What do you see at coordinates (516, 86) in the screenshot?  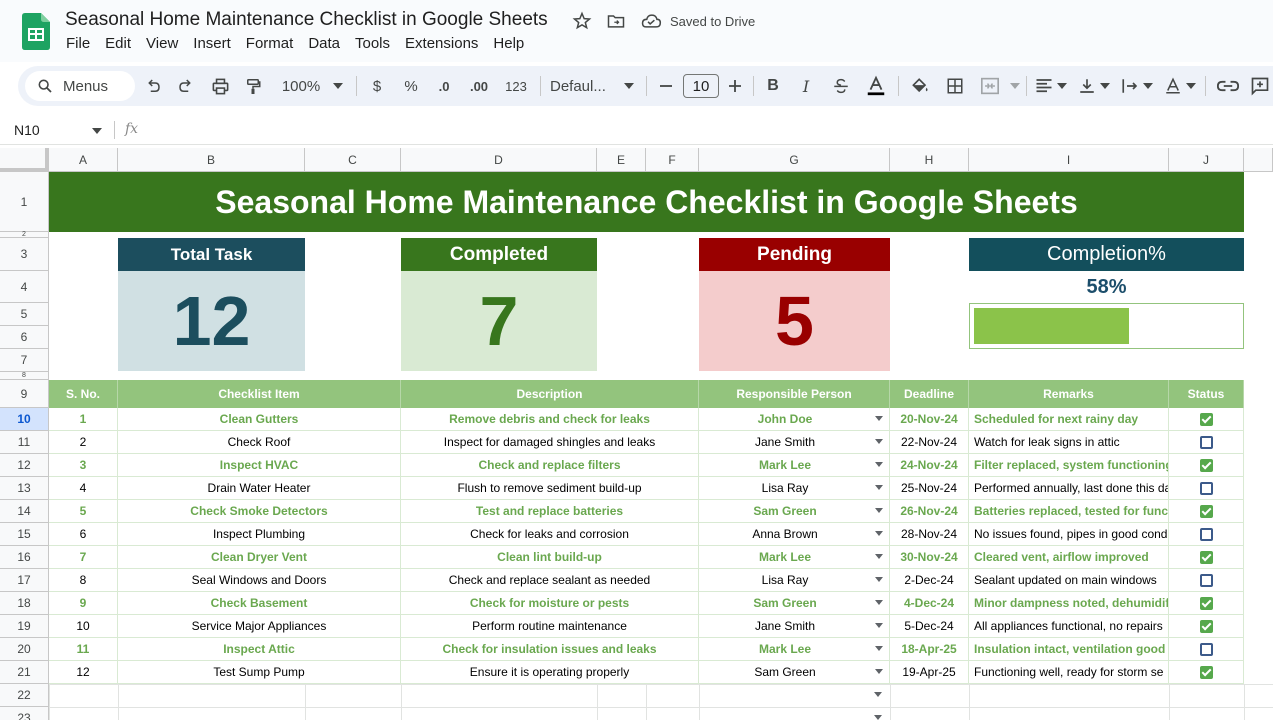 I see `more-formats-button: 123` at bounding box center [516, 86].